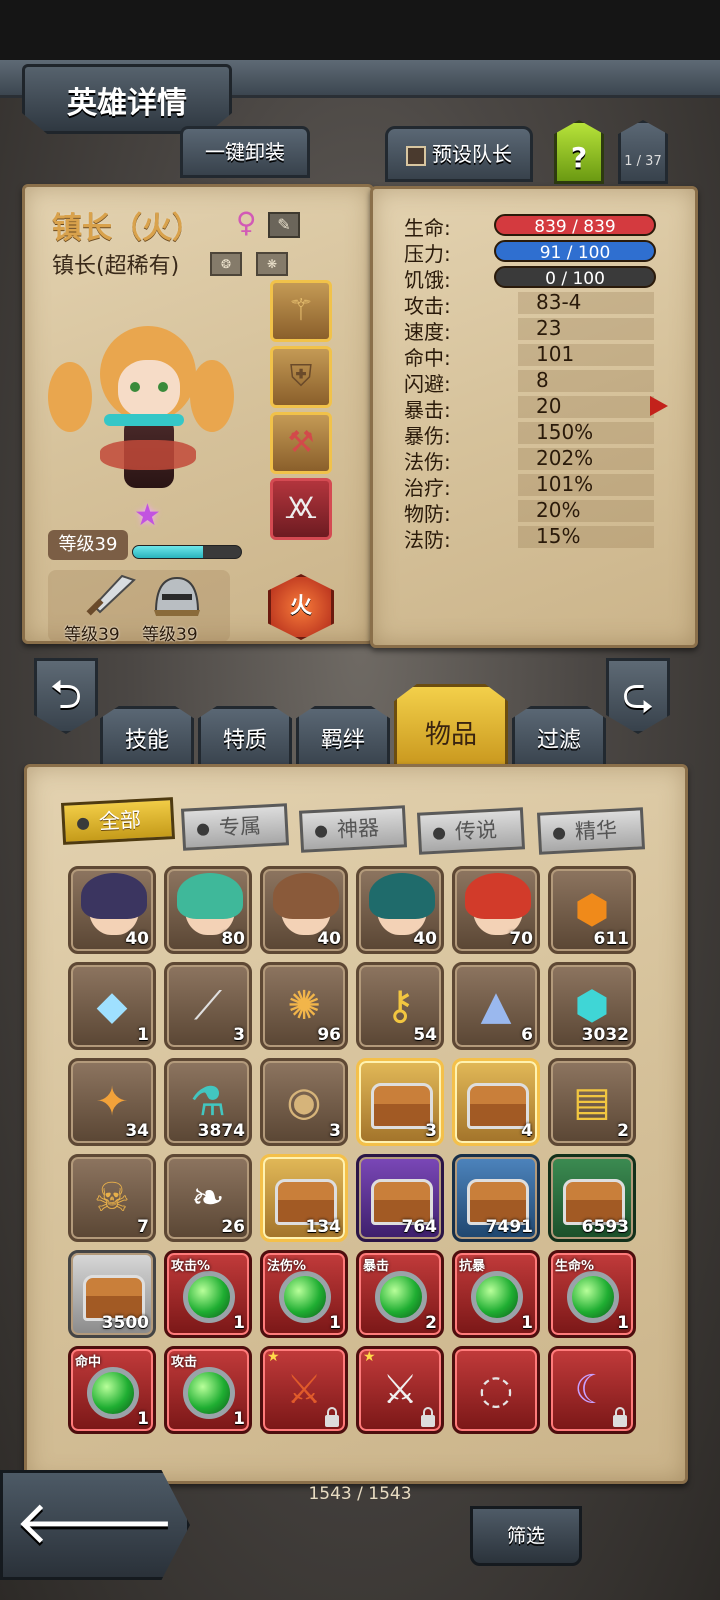 The width and height of the screenshot is (720, 1600). I want to click on inventory-item: ▲ 6, so click(496, 1006).